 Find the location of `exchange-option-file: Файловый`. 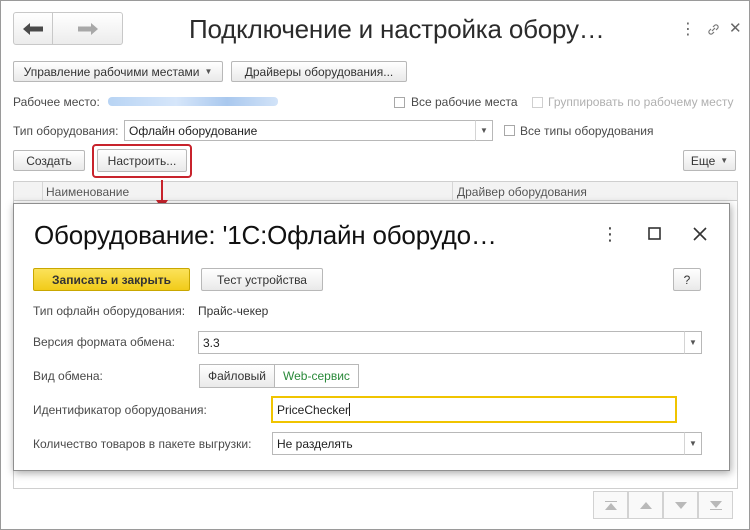

exchange-option-file: Файловый is located at coordinates (238, 376).